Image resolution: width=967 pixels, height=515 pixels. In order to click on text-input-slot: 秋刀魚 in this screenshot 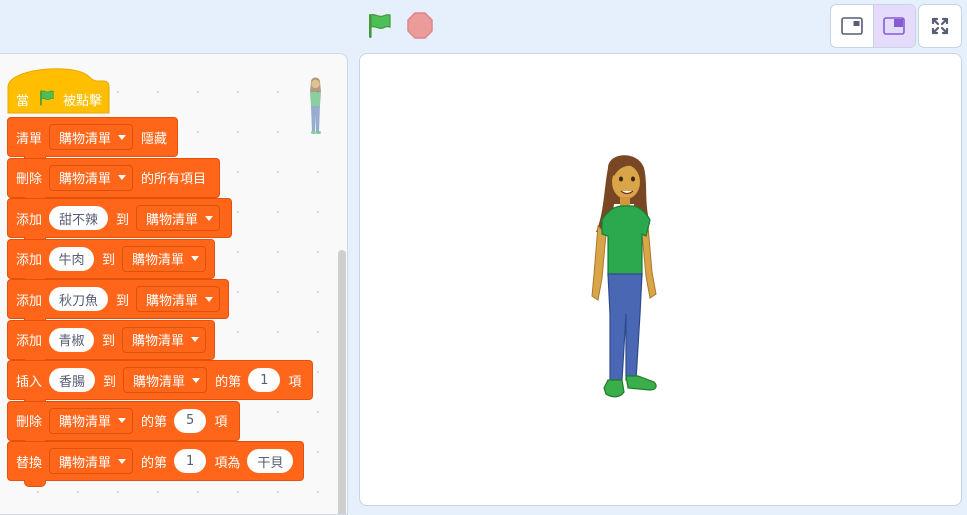, I will do `click(78, 299)`.